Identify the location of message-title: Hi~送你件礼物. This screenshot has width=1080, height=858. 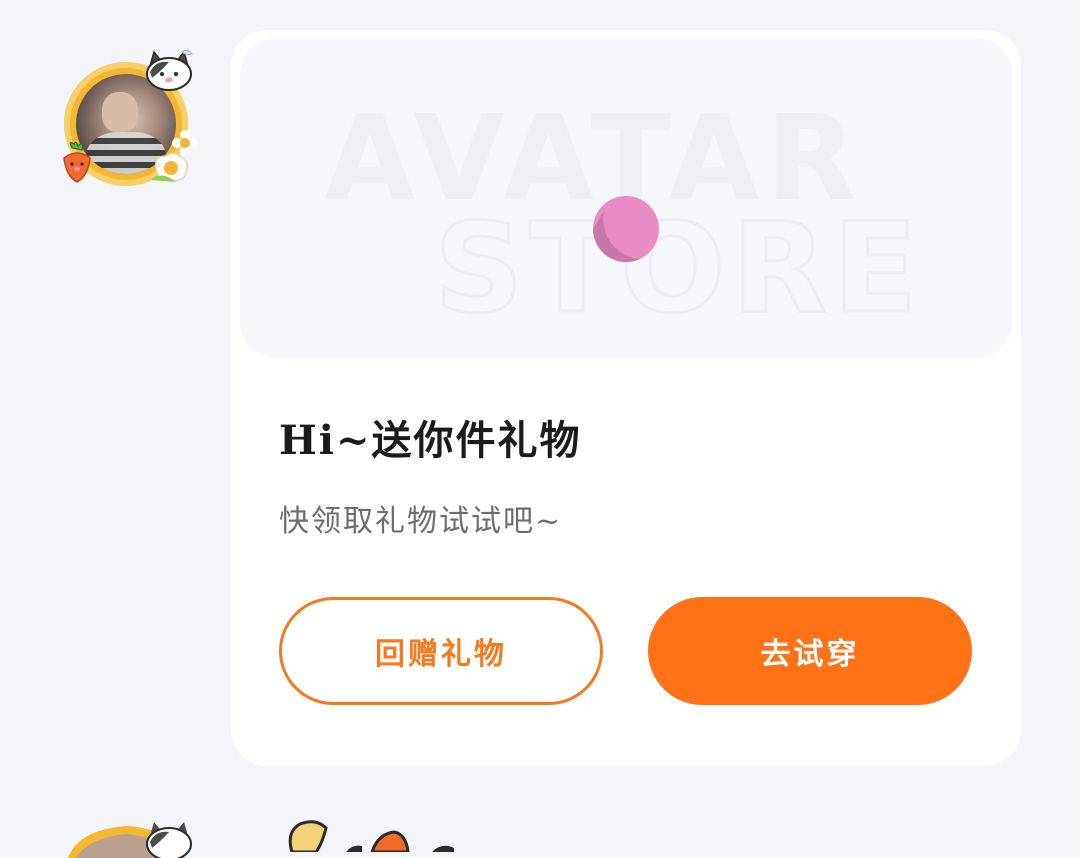
(430, 440).